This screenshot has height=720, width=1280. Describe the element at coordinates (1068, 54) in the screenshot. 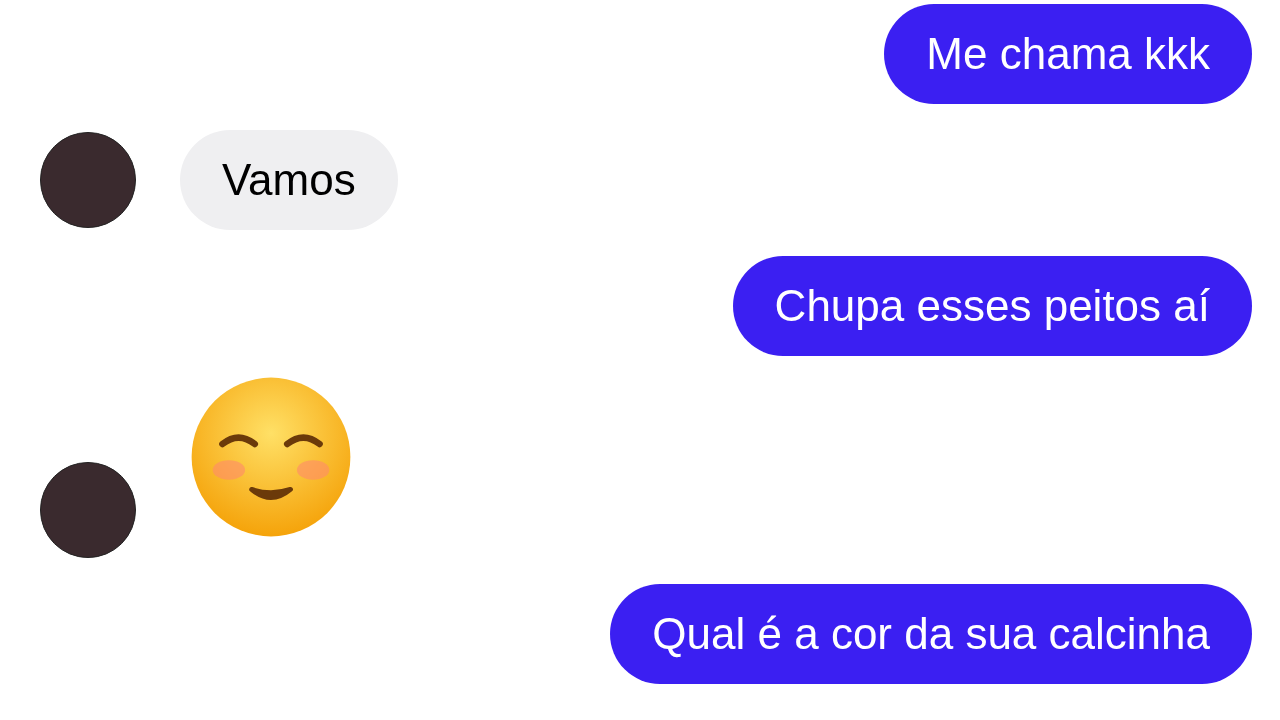

I see `sent-message: Me chama kkk` at that location.